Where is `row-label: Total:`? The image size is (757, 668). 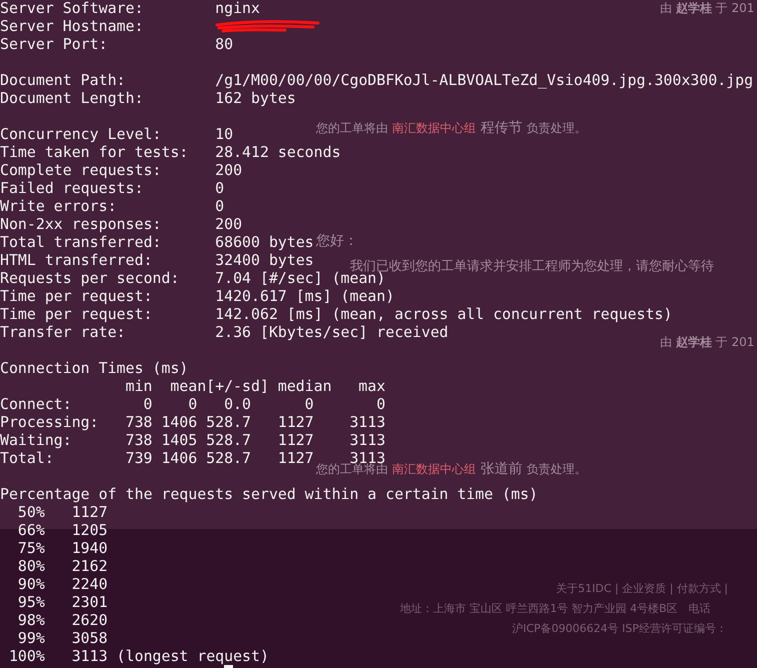 row-label: Total: is located at coordinates (27, 458).